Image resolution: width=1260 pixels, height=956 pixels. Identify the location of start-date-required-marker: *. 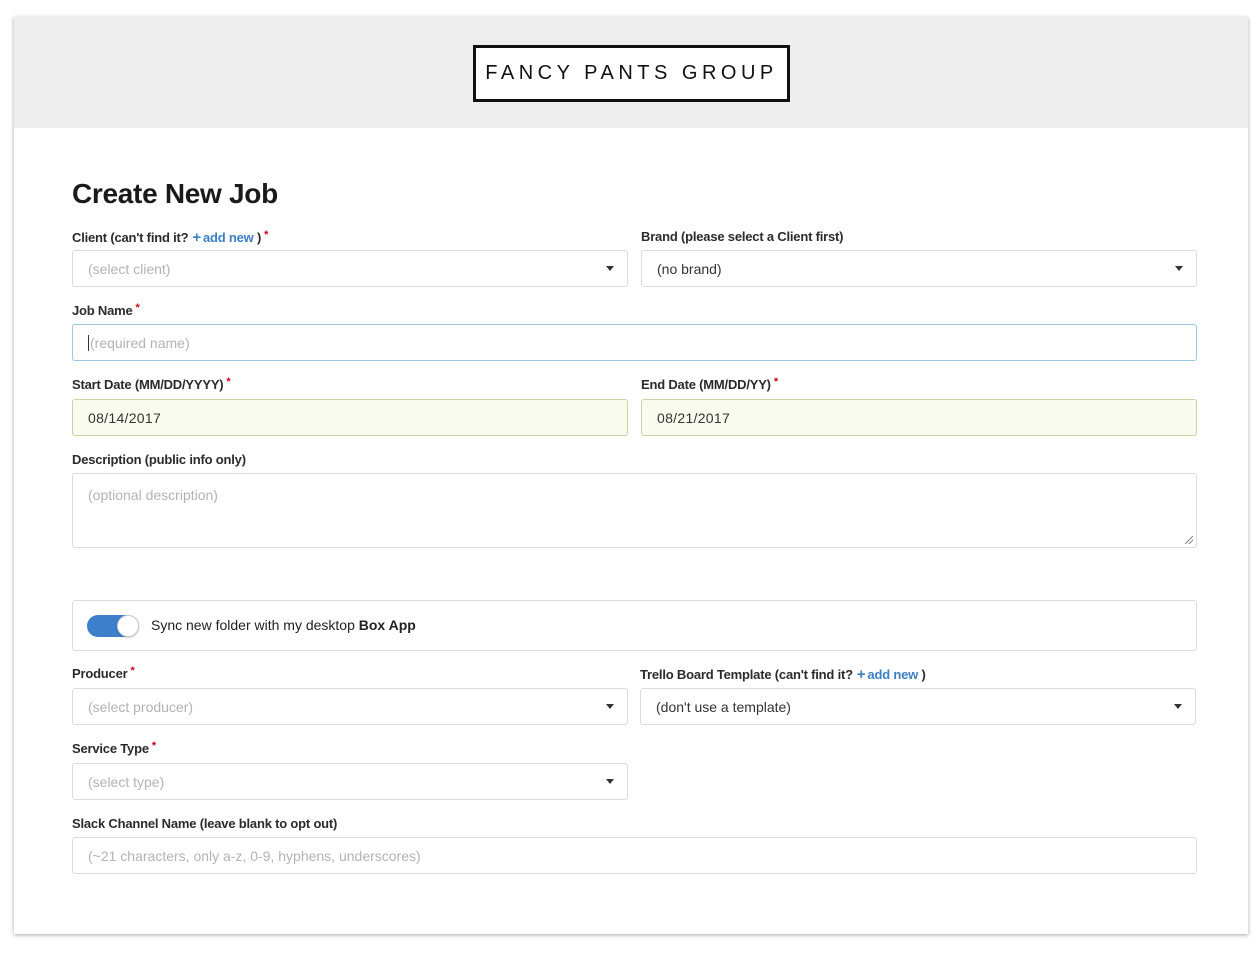
(228, 382).